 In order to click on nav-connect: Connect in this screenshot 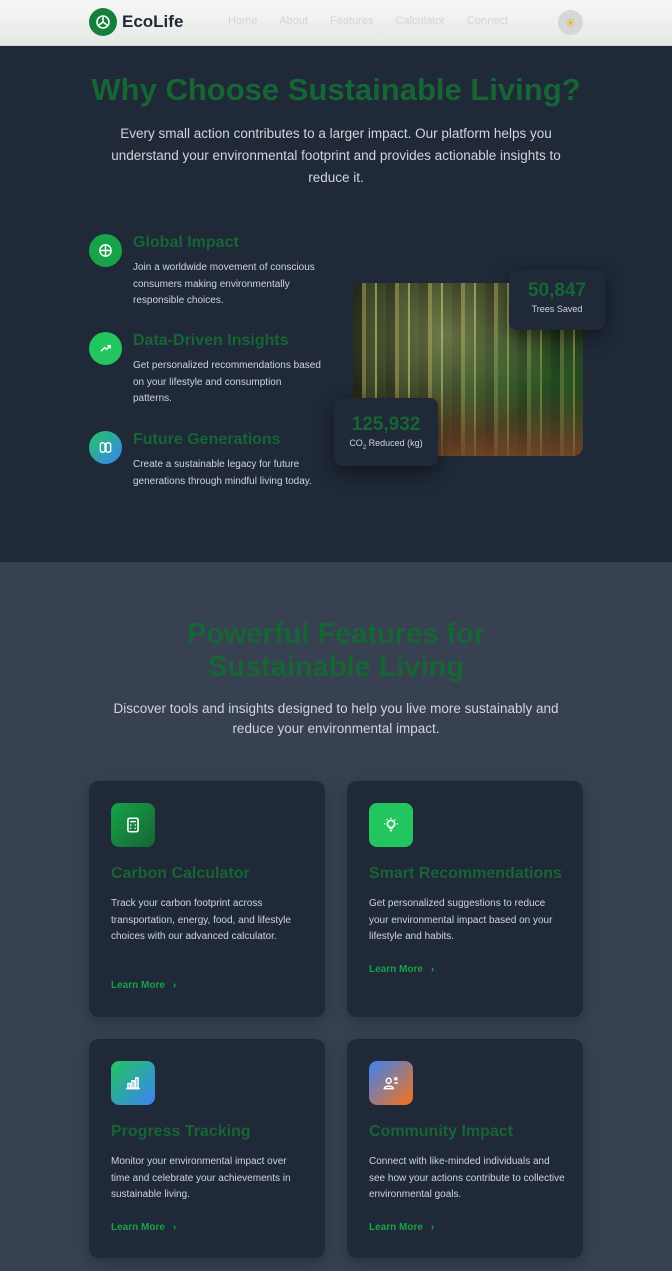, I will do `click(487, 21)`.